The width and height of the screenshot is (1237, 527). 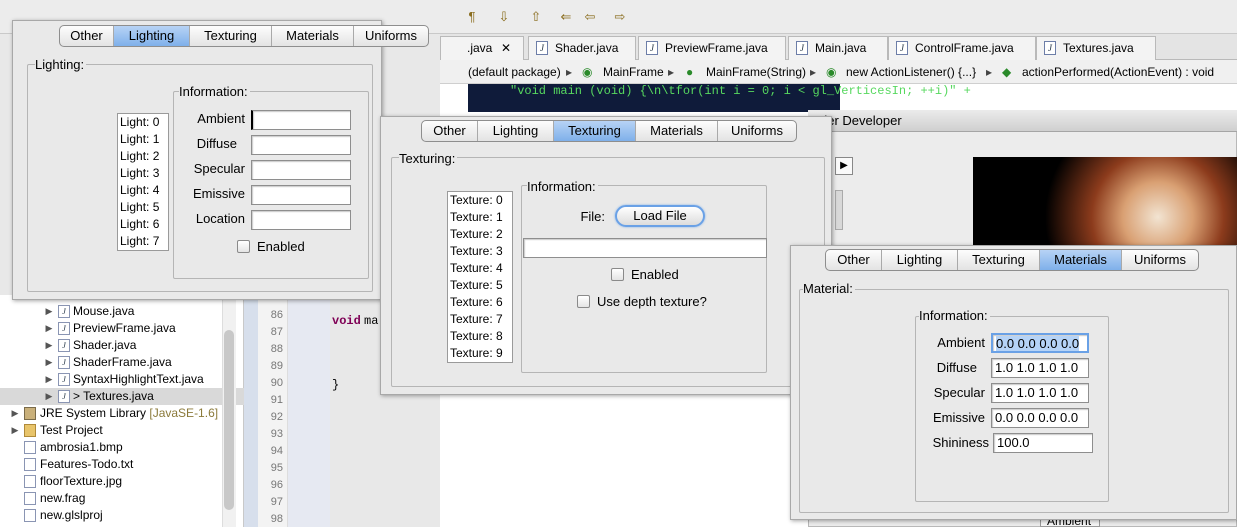 What do you see at coordinates (480, 302) in the screenshot?
I see `list-item: Texture: 6` at bounding box center [480, 302].